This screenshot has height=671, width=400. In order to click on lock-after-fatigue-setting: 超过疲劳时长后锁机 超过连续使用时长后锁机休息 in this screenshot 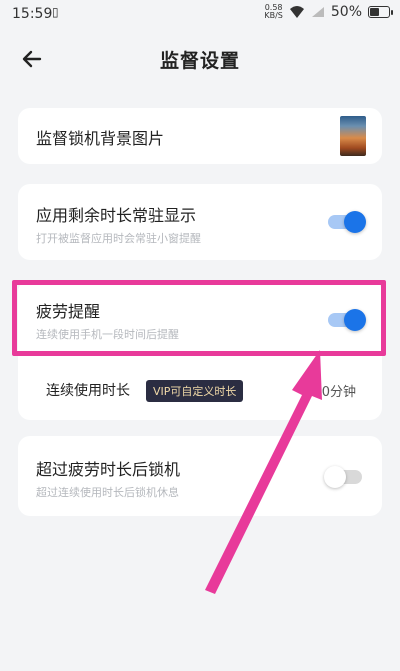, I will do `click(200, 476)`.